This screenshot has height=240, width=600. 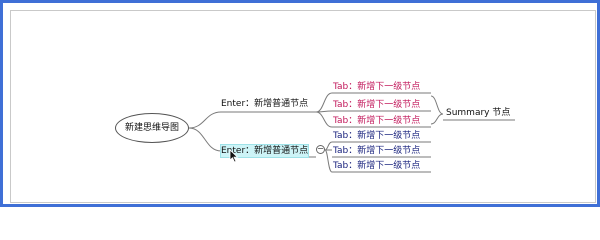 I want to click on root-node-label: 新建思维导图, so click(x=151, y=128).